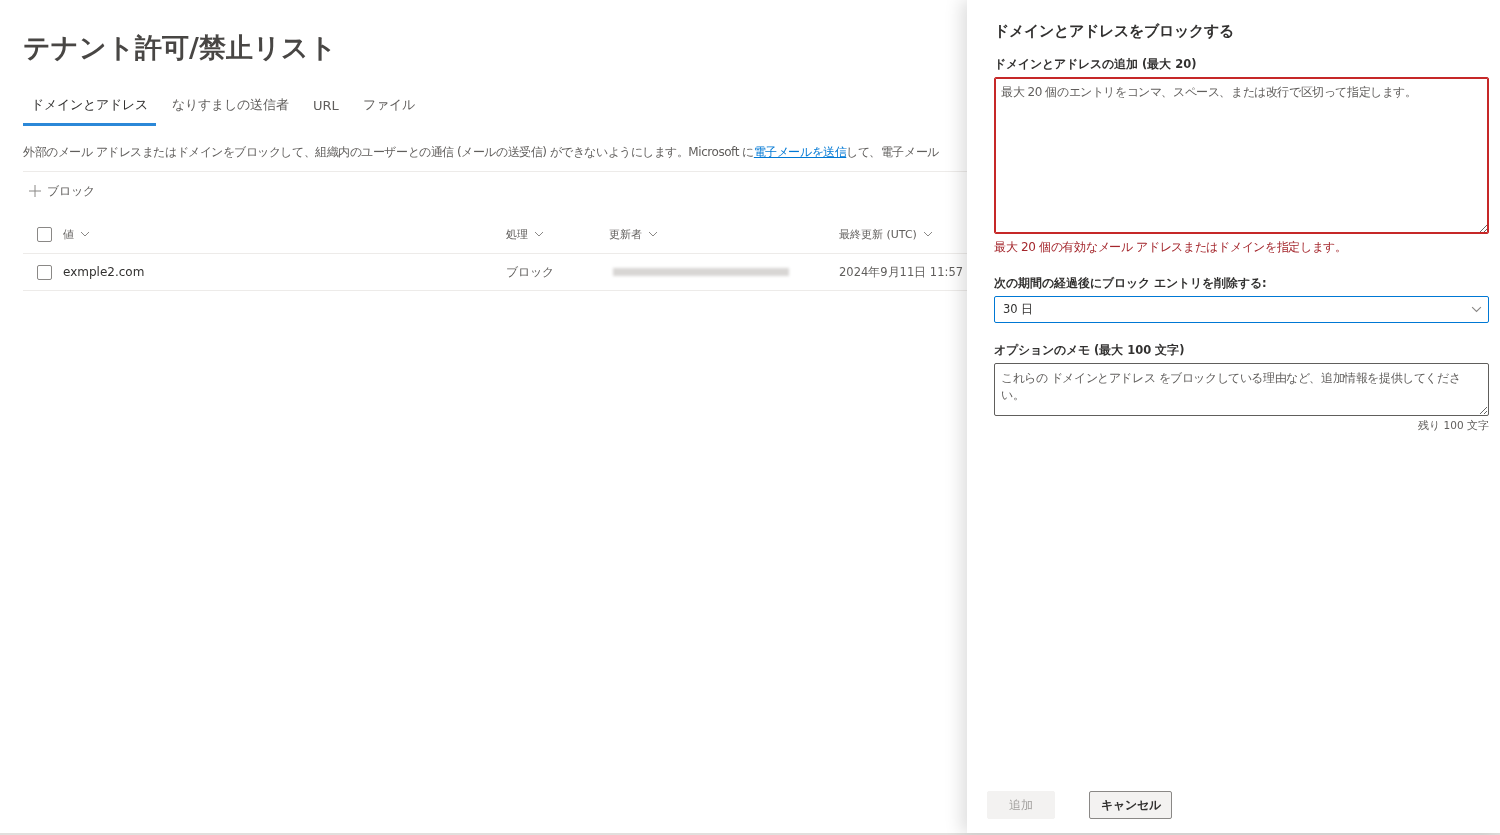 The height and width of the screenshot is (835, 1500). What do you see at coordinates (104, 272) in the screenshot?
I see `table-cell: exmple2.com` at bounding box center [104, 272].